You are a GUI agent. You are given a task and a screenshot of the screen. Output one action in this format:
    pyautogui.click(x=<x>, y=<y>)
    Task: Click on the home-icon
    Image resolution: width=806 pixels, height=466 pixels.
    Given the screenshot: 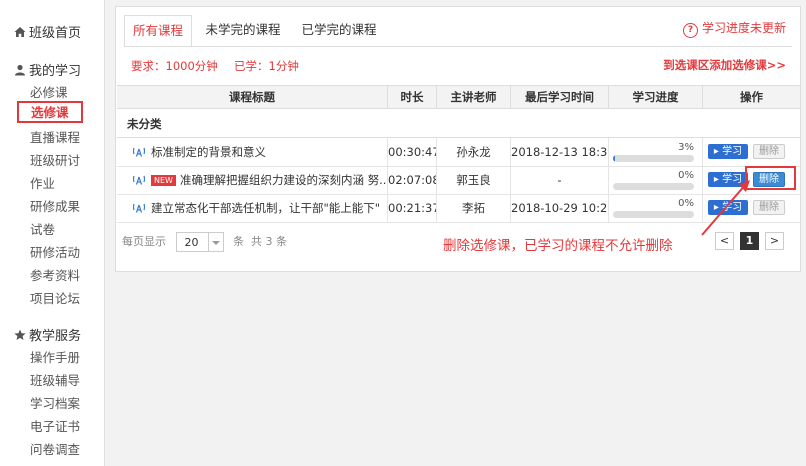 What is the action you would take?
    pyautogui.click(x=20, y=32)
    